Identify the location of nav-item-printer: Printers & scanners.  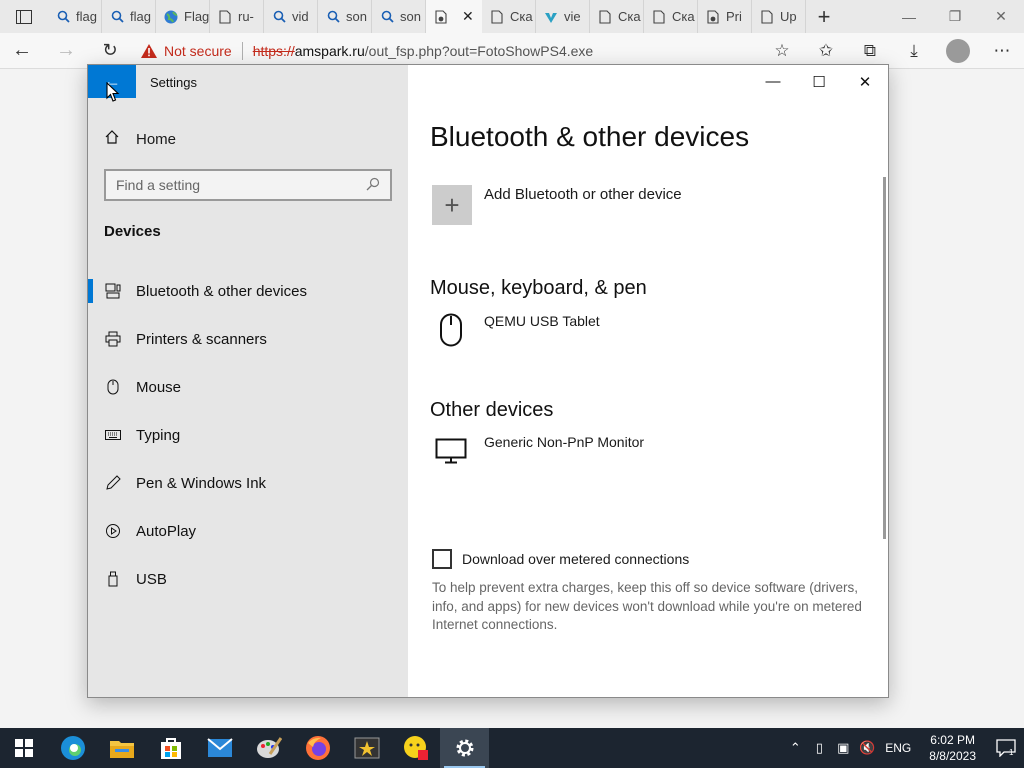
(248, 339).